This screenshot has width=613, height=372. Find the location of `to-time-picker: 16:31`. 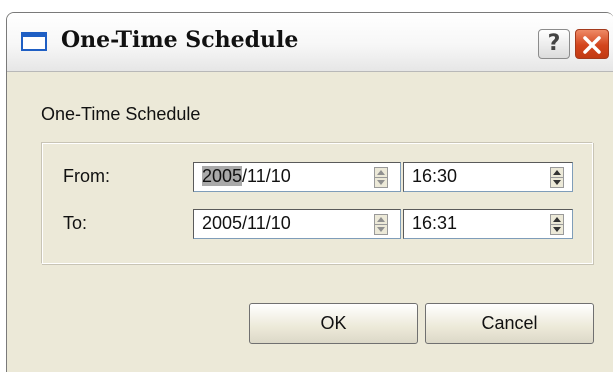

to-time-picker: 16:31 is located at coordinates (488, 224).